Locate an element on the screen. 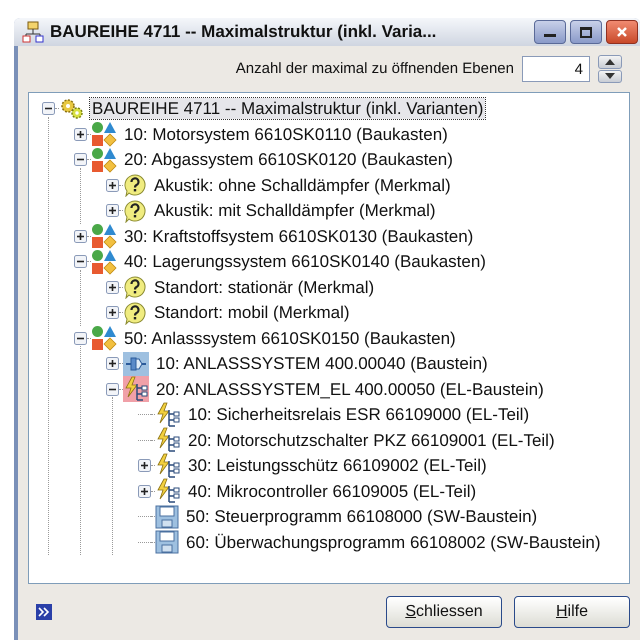  close-button: Schliessen is located at coordinates (444, 612).